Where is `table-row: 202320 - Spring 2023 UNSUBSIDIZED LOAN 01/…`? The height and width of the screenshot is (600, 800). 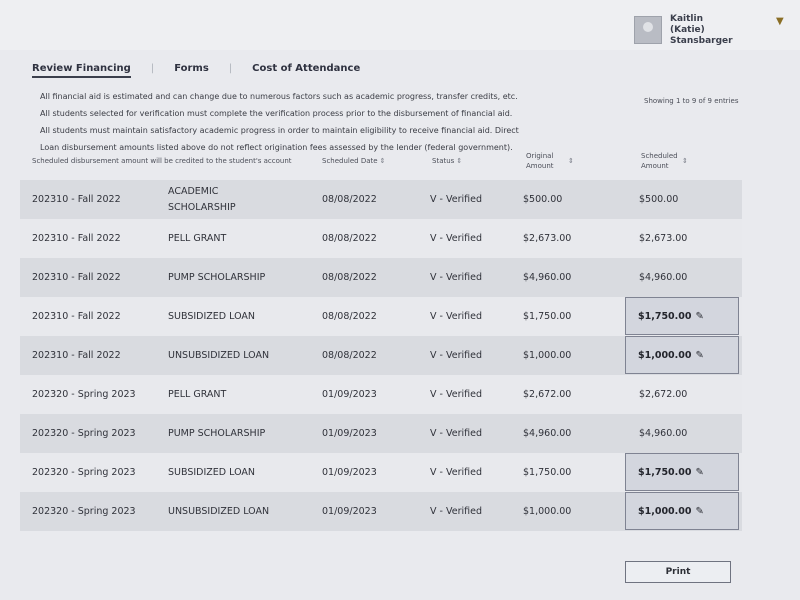
table-row: 202320 - Spring 2023 UNSUBSIDIZED LOAN 01/… is located at coordinates (381, 511).